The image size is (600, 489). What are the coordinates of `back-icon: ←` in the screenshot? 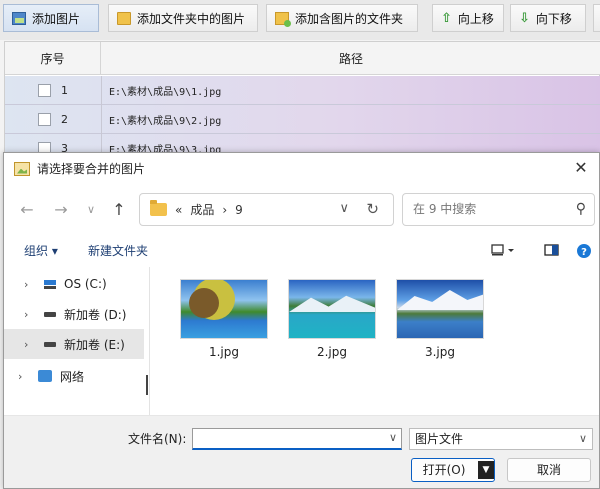 It's located at (27, 210).